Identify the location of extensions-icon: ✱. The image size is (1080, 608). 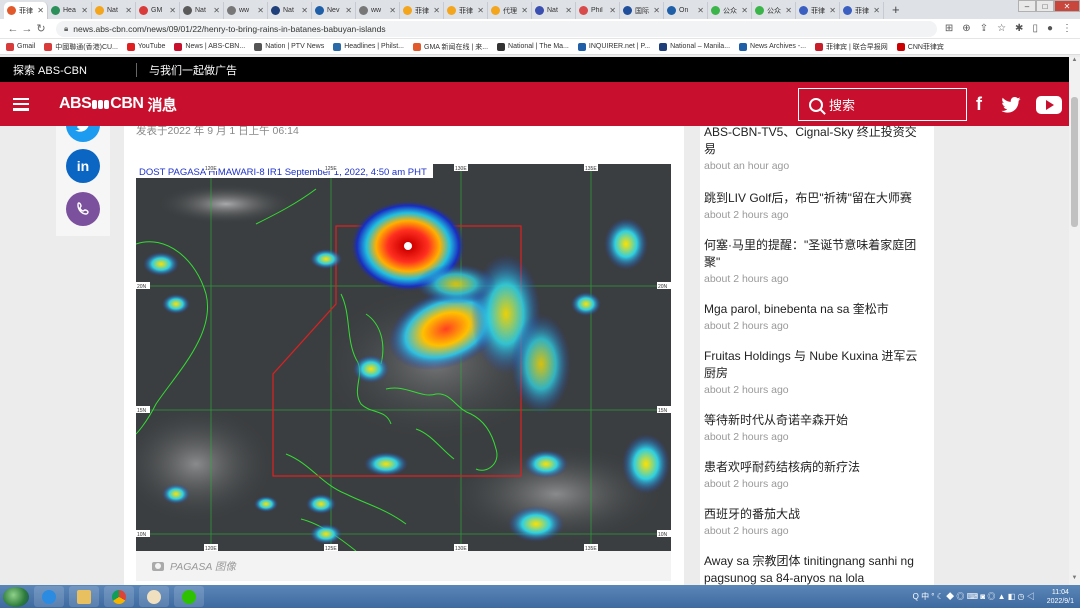
(1019, 28).